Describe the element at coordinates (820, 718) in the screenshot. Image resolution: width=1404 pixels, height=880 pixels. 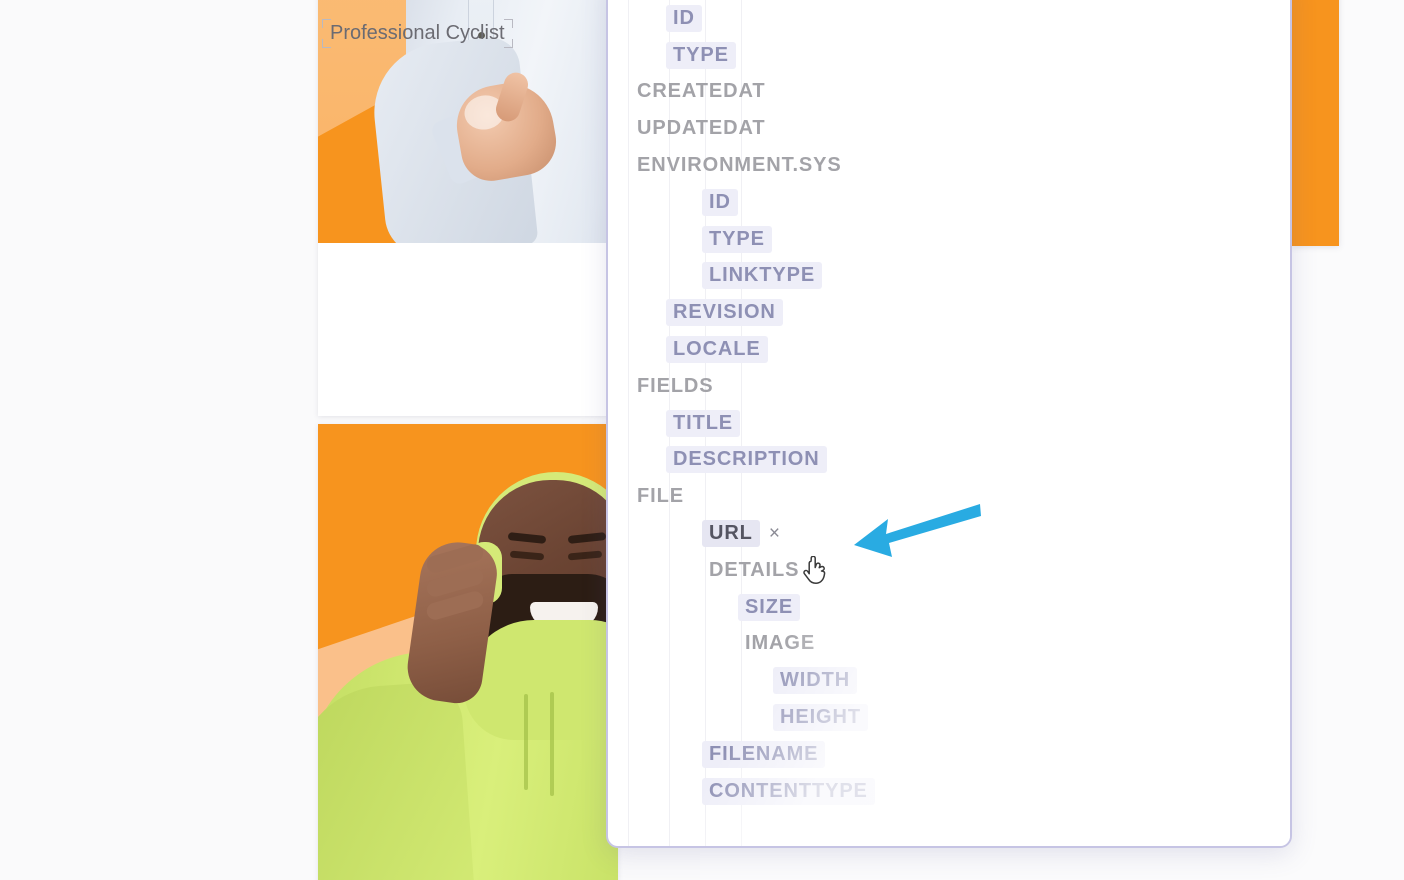
I see `tree-node-label: HEIGHT` at that location.